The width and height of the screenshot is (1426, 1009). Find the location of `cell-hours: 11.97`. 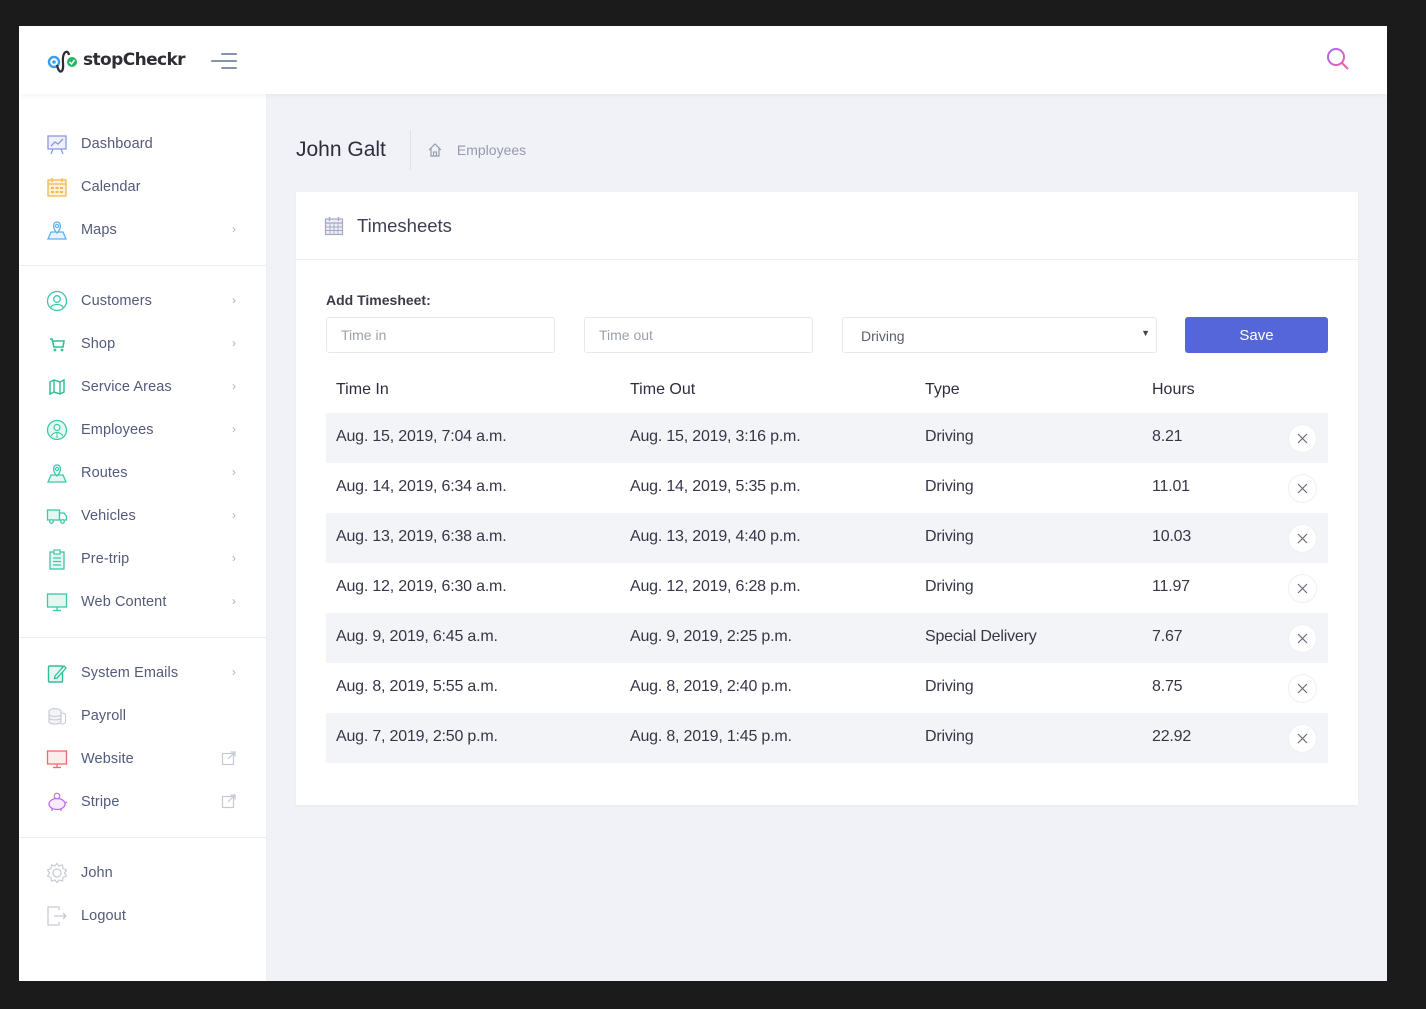

cell-hours: 11.97 is located at coordinates (1171, 586).